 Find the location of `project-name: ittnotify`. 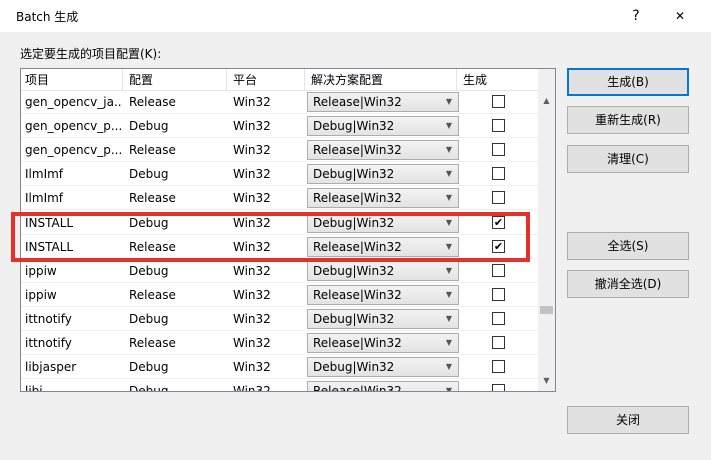

project-name: ittnotify is located at coordinates (48, 343).